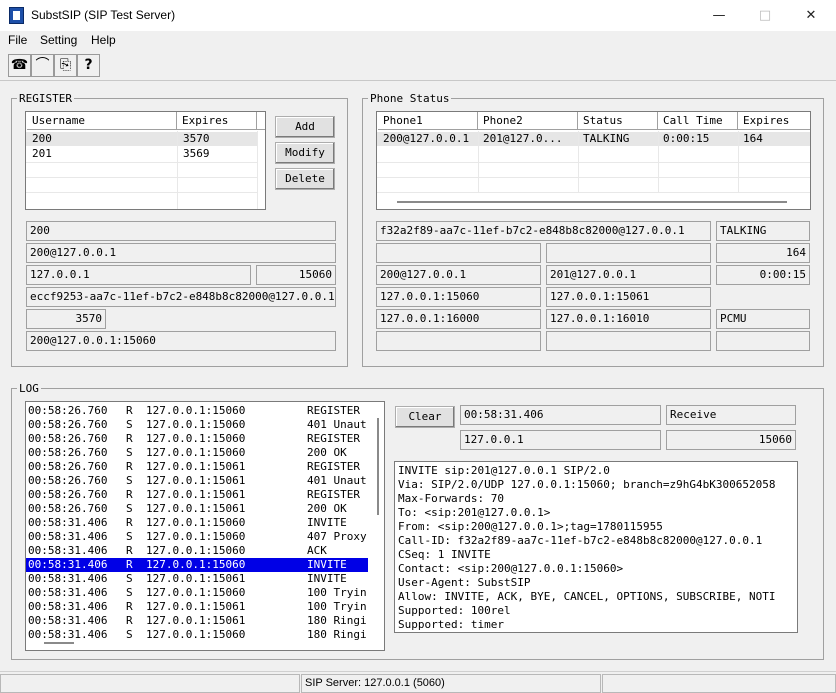 The image size is (836, 693). Describe the element at coordinates (628, 319) in the screenshot. I see `phone2-rtp-field: 127.0.0.1:16010` at that location.